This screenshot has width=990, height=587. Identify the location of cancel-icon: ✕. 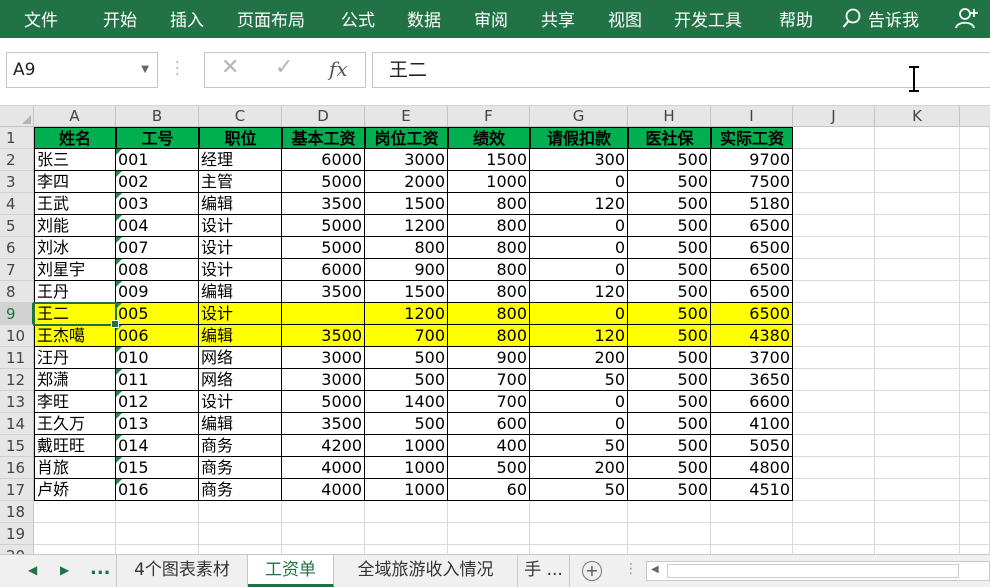
(230, 67).